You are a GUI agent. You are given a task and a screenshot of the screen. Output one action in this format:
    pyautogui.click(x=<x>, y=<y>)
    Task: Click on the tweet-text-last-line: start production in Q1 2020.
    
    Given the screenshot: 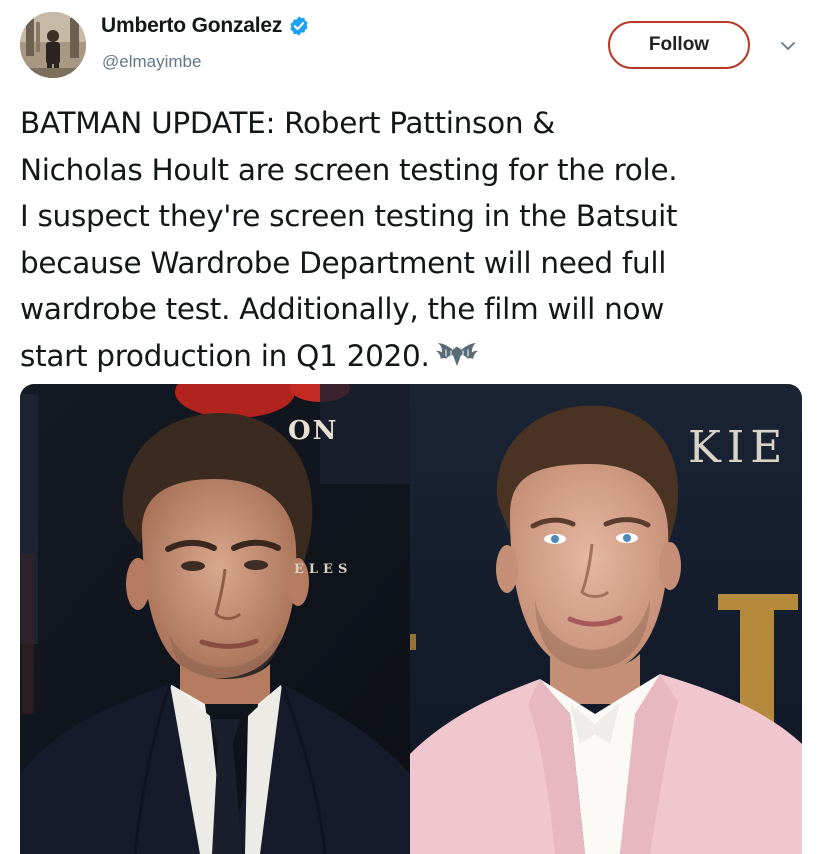 What is the action you would take?
    pyautogui.click(x=415, y=356)
    